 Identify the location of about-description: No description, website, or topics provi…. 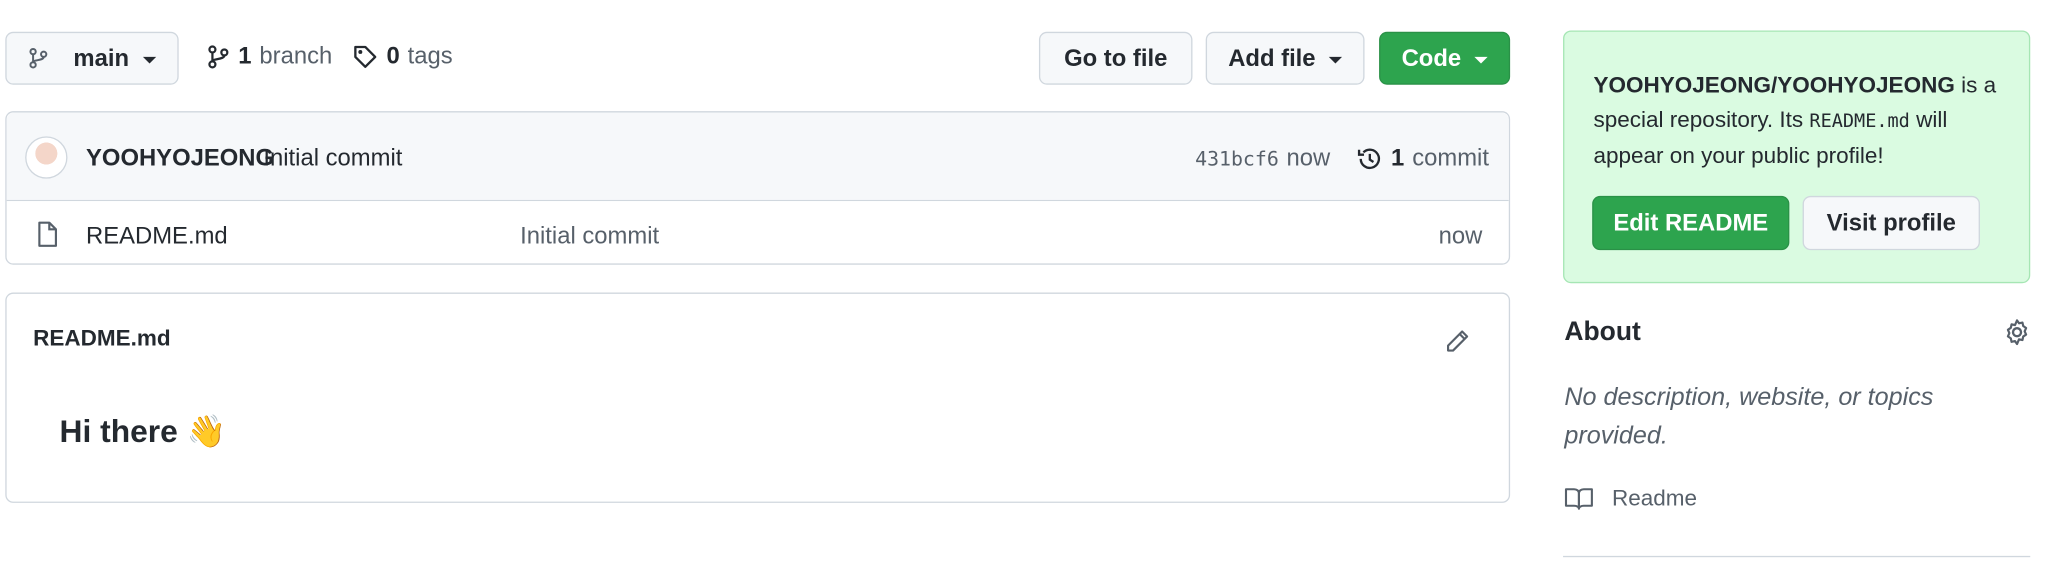
(1749, 416).